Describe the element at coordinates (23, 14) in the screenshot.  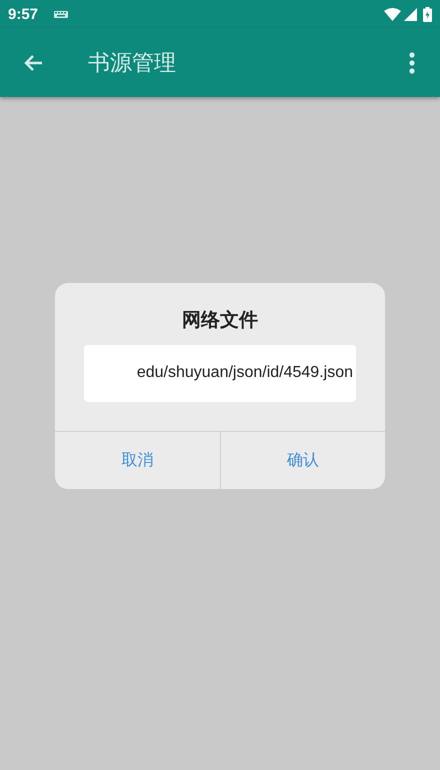
I see `clock: 9:57` at that location.